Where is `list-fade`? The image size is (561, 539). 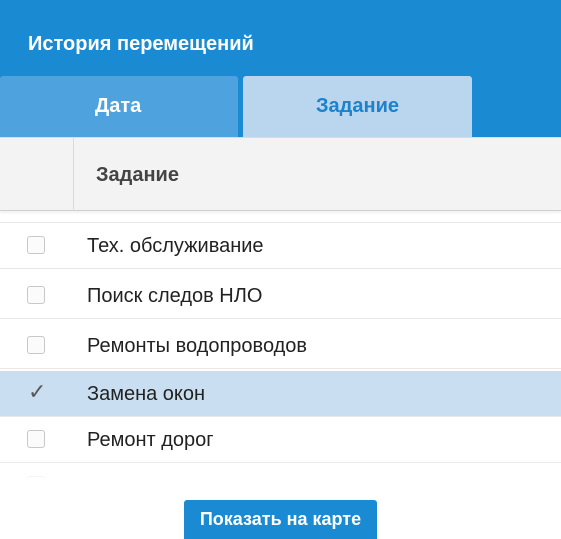 list-fade is located at coordinates (280, 471).